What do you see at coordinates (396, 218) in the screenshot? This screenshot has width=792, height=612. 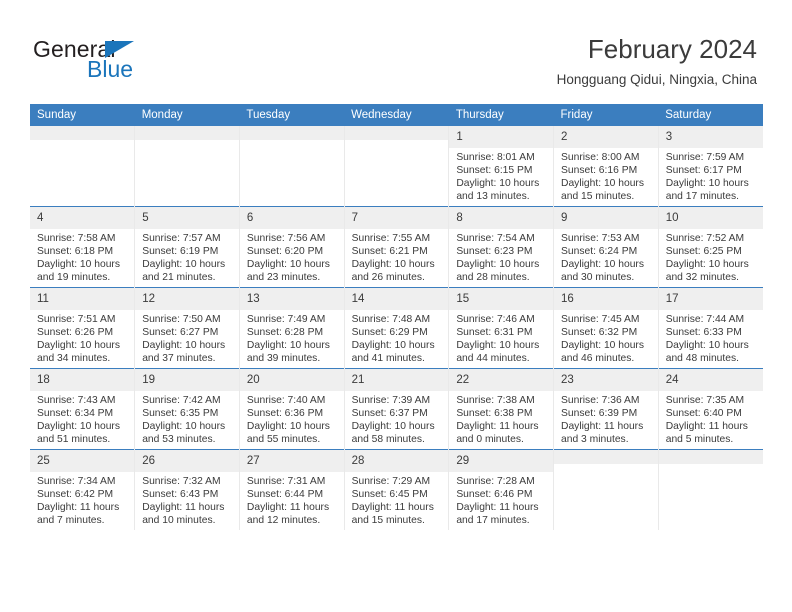 I see `day-number: 7` at bounding box center [396, 218].